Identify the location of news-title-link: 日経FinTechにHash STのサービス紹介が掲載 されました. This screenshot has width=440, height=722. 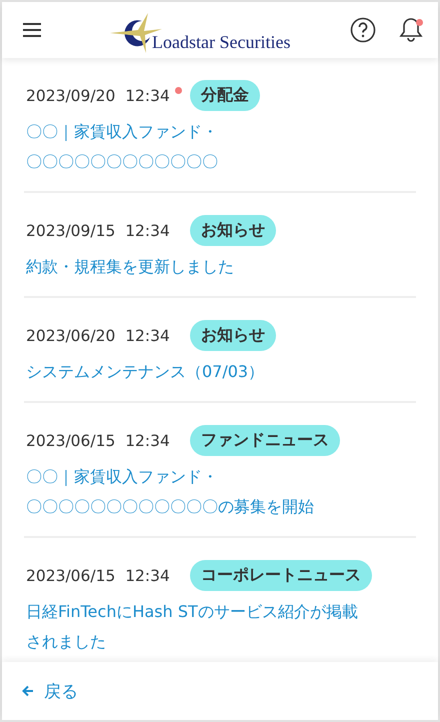
(220, 627).